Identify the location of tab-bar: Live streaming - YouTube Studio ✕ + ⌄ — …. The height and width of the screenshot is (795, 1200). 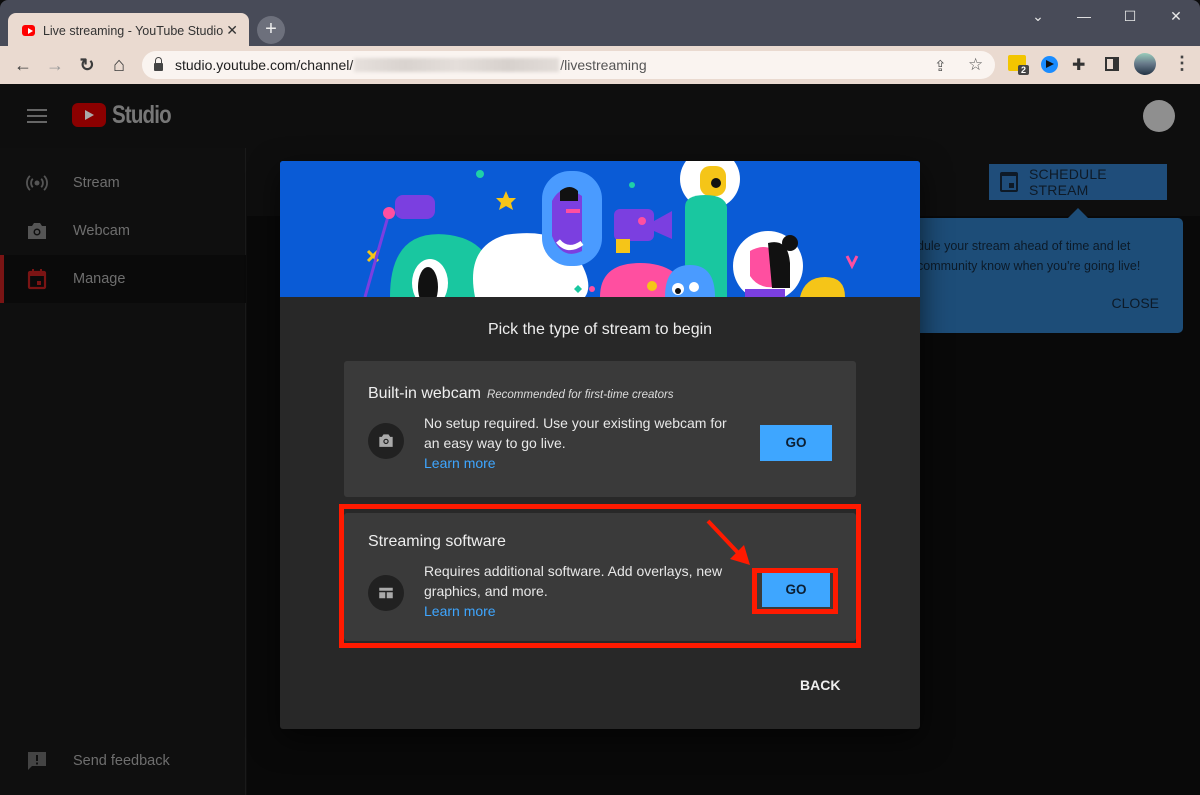
(600, 24).